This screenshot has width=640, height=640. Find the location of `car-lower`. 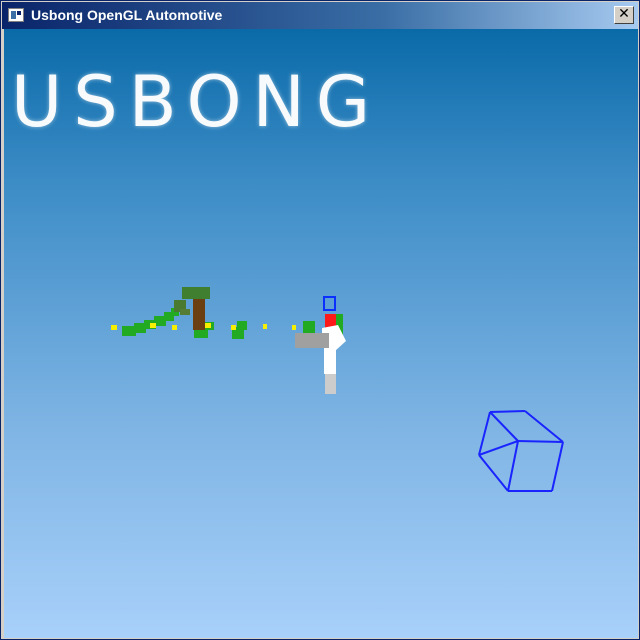

car-lower is located at coordinates (330, 384).